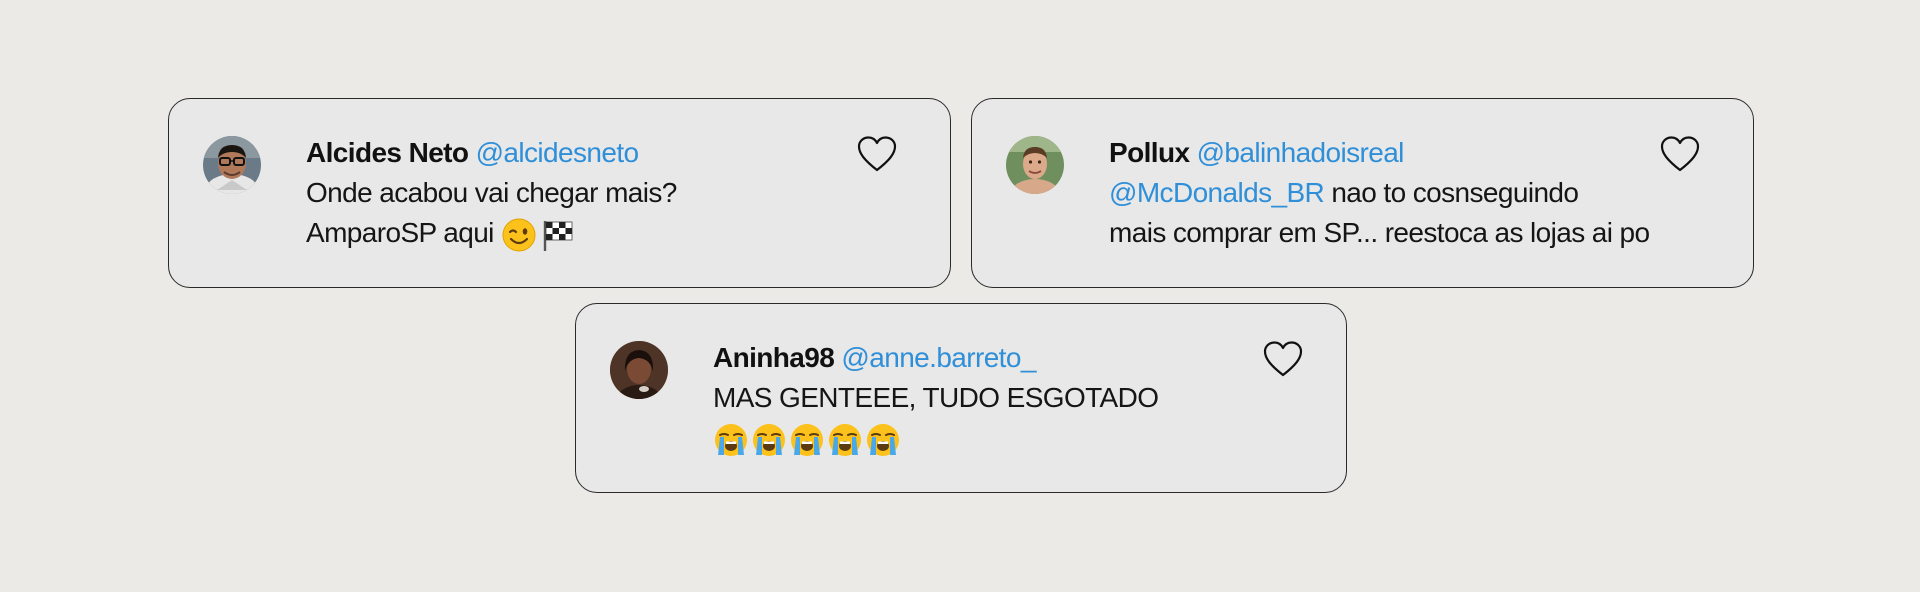 The height and width of the screenshot is (592, 1920). Describe the element at coordinates (400, 232) in the screenshot. I see `tweet-text: AmparoSP aqui` at that location.